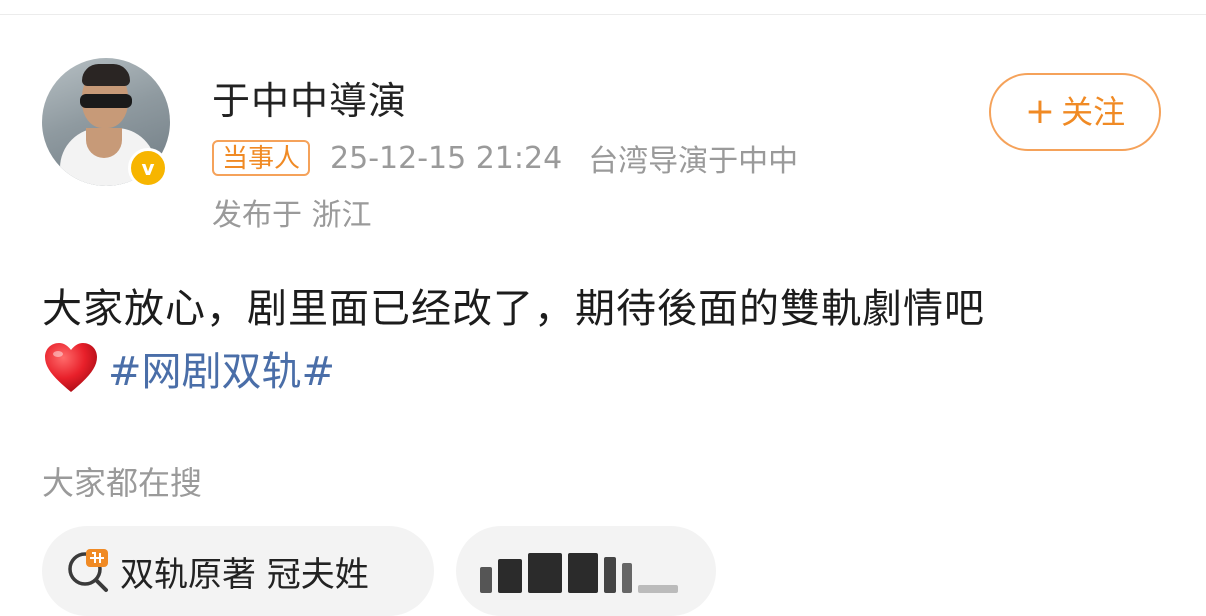  What do you see at coordinates (106, 101) in the screenshot?
I see `avatar-sunglasses` at bounding box center [106, 101].